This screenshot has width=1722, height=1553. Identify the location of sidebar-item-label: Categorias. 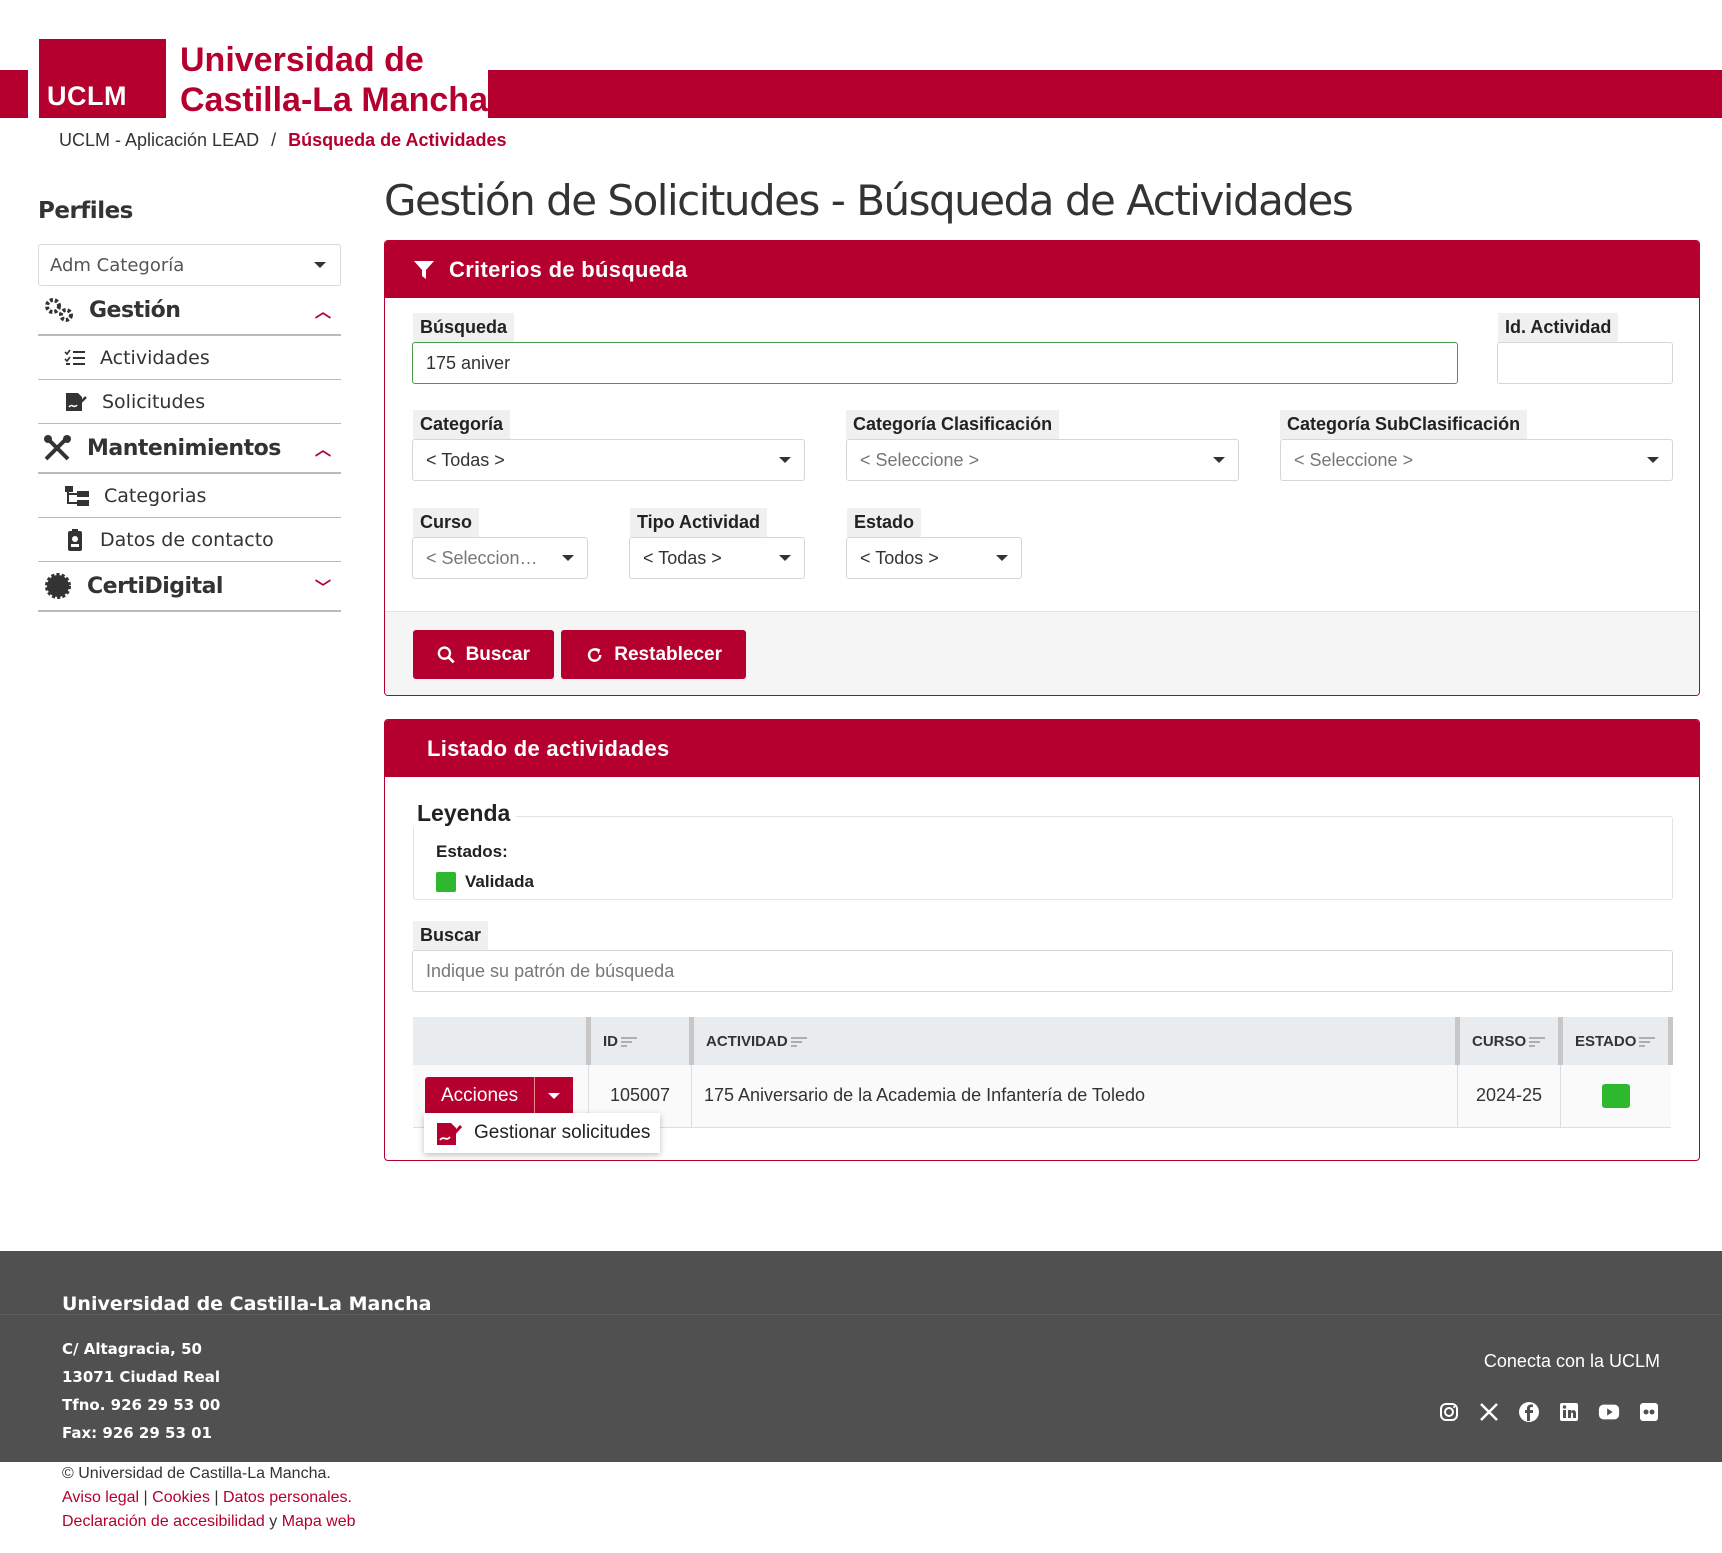
(155, 495).